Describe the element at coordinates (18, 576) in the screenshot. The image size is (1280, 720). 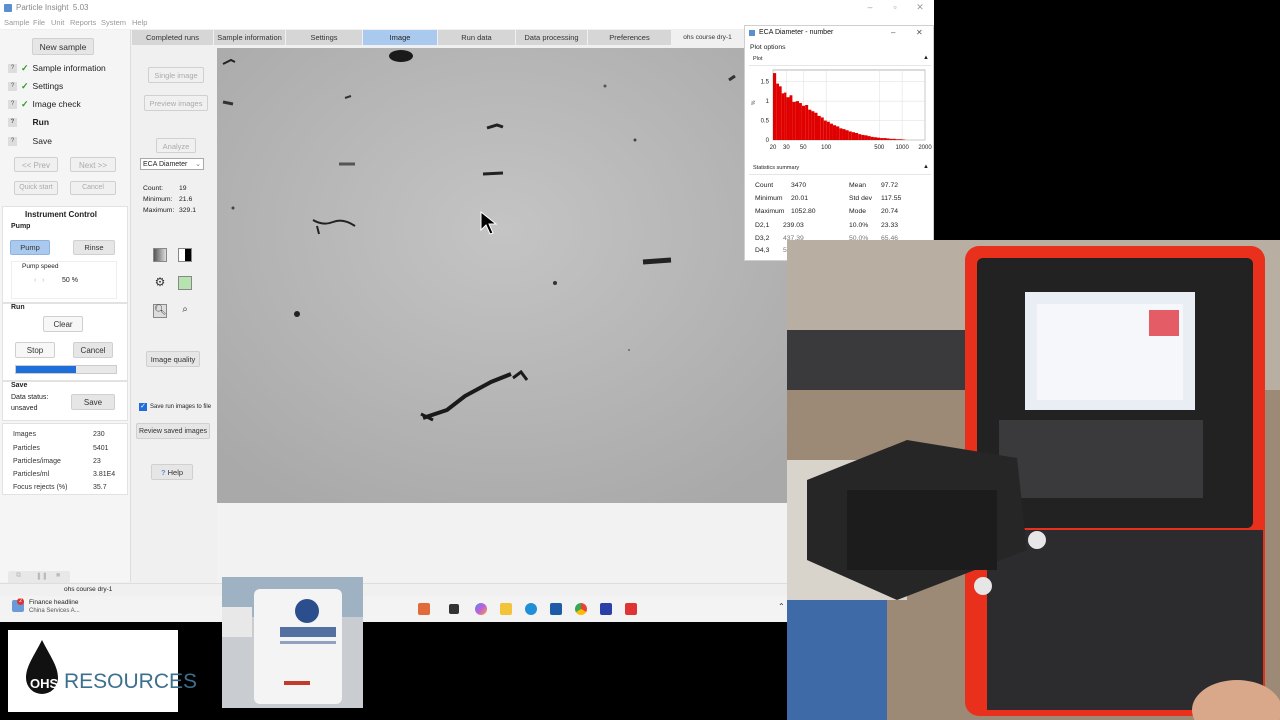
I see `pop-out-icon: ⧉` at that location.